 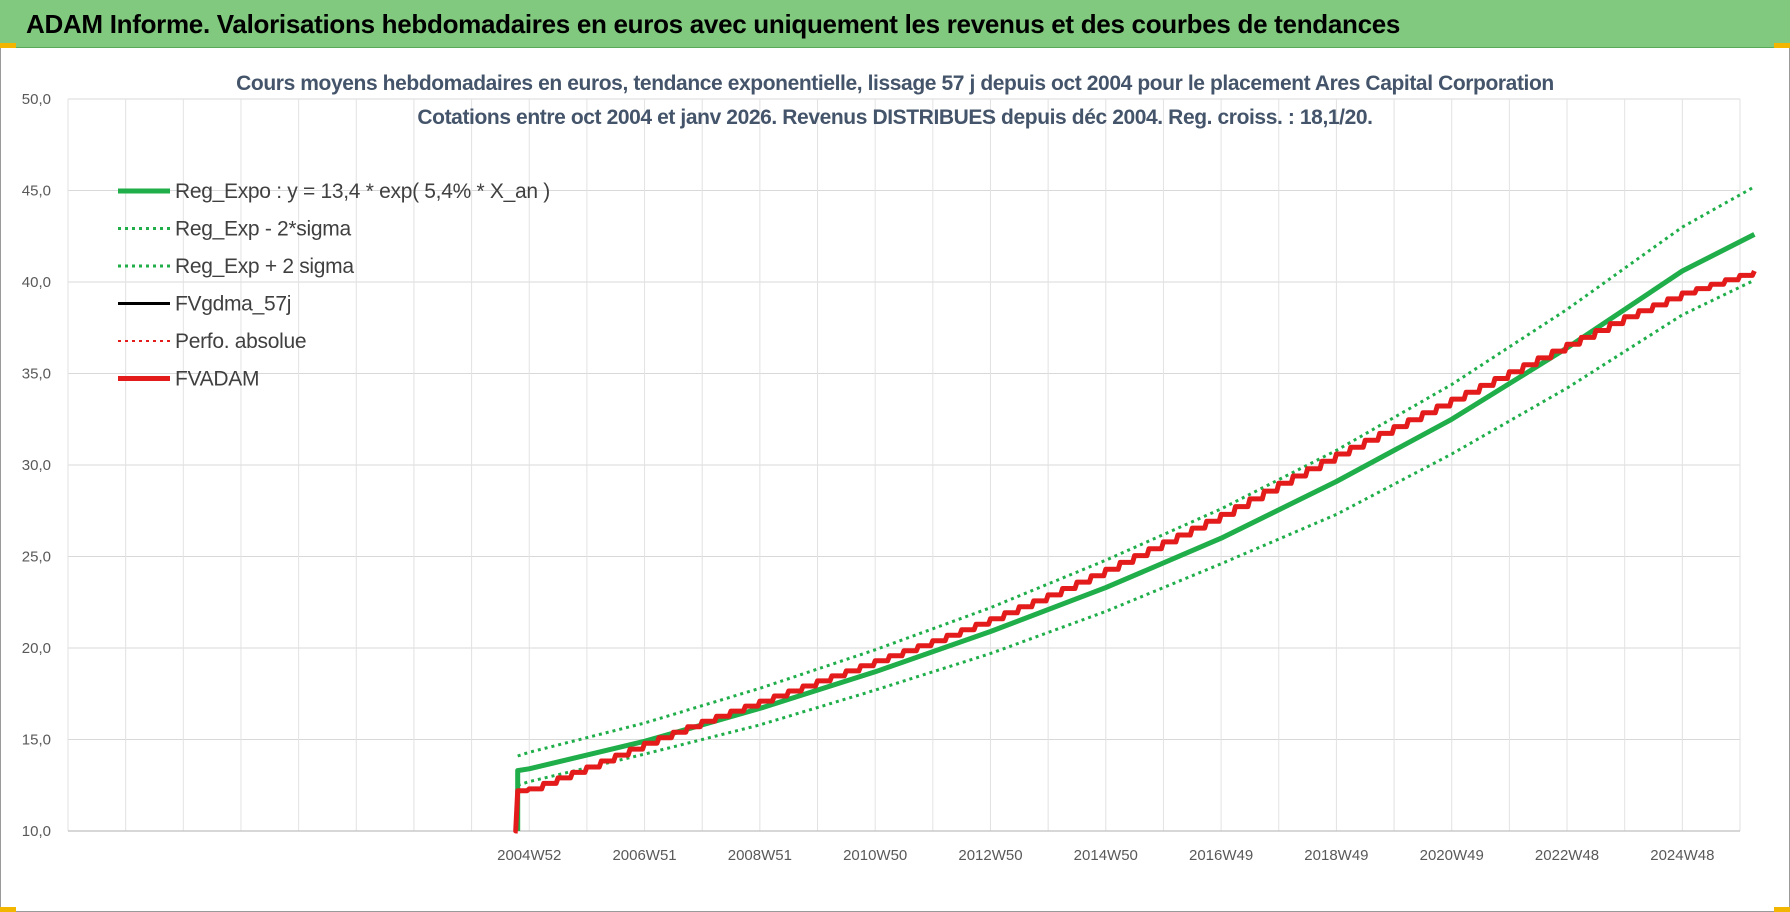 I want to click on x-tick-label: 2014W50, so click(x=1106, y=855).